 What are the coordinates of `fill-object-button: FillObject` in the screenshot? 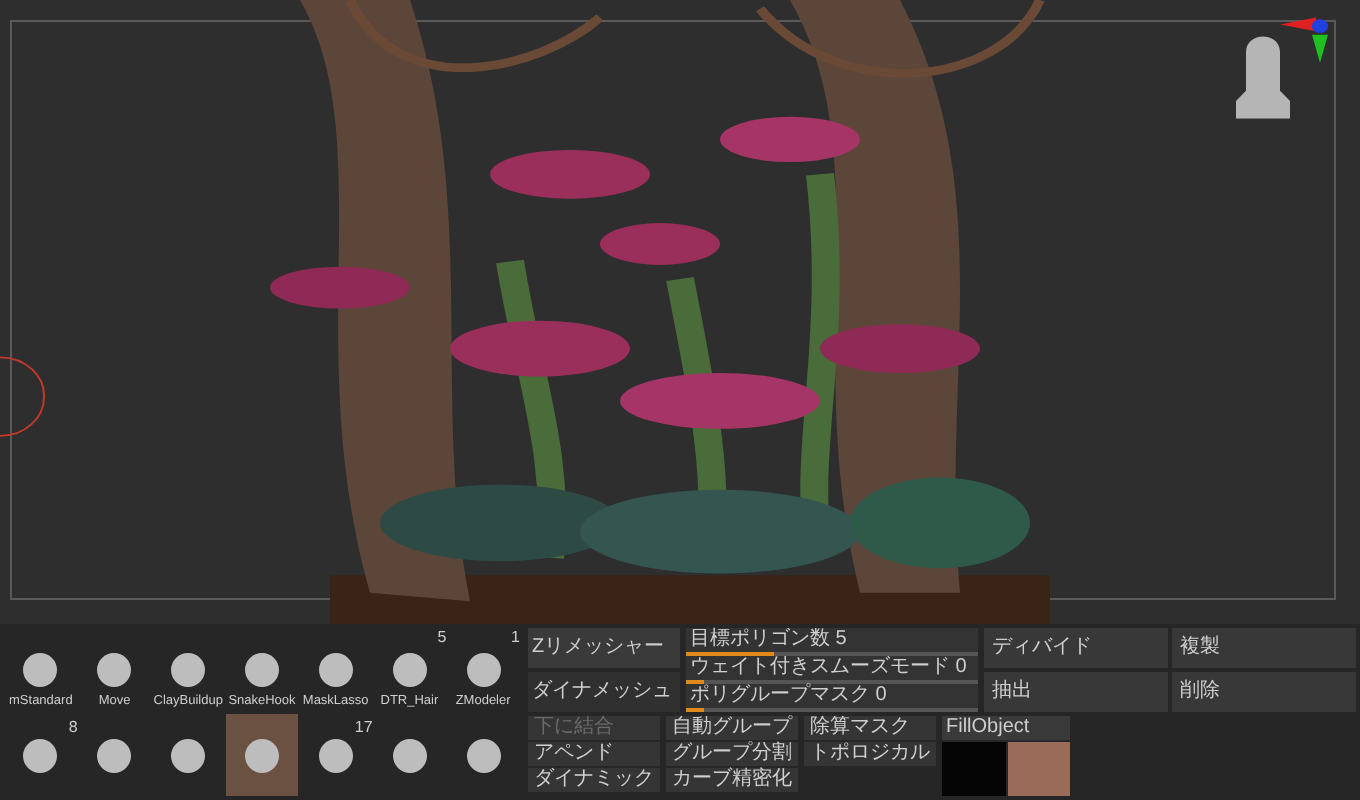 It's located at (1006, 728).